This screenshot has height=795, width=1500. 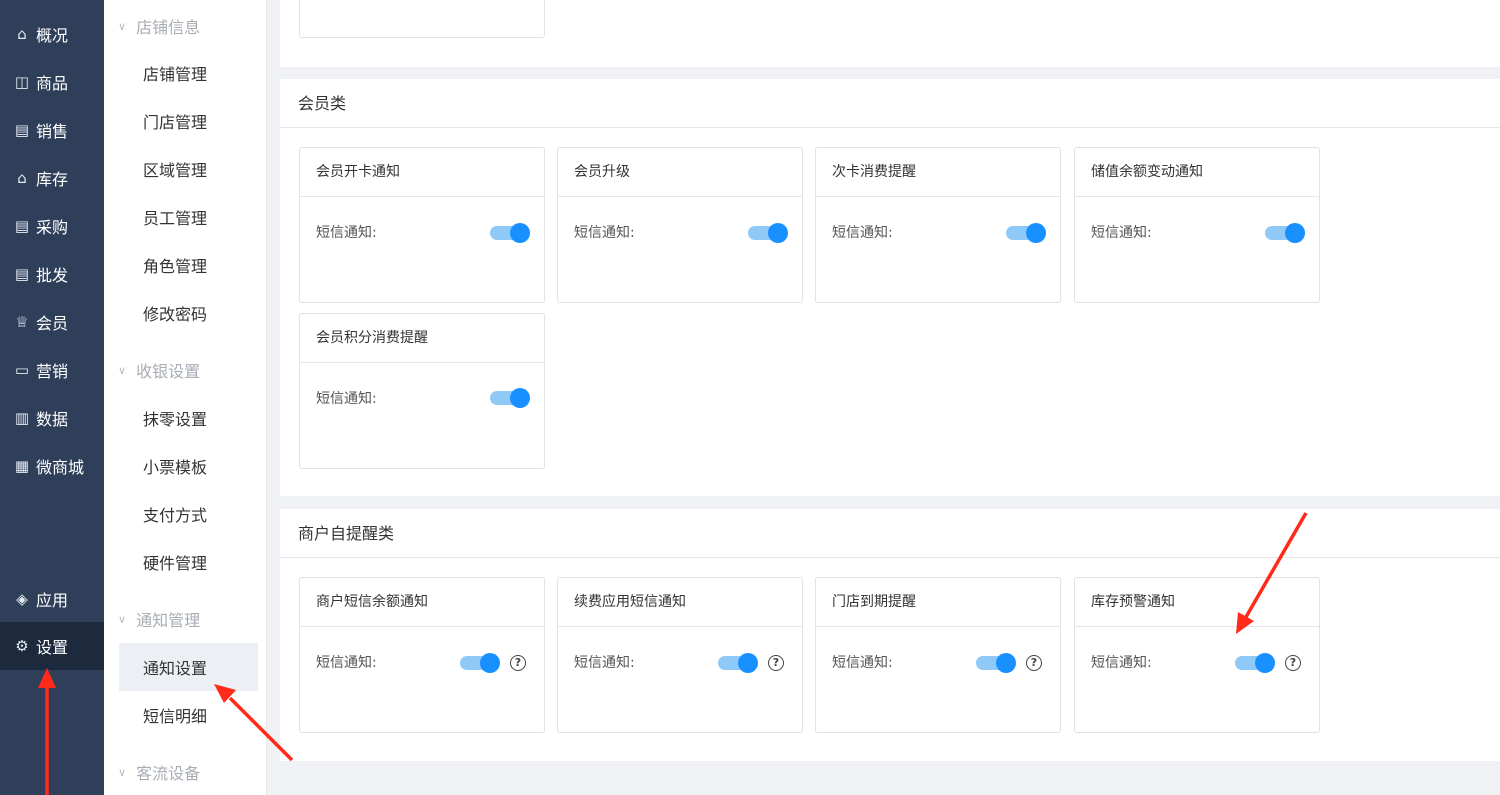 I want to click on menu-item-hardware: 硬件管理, so click(x=188, y=562).